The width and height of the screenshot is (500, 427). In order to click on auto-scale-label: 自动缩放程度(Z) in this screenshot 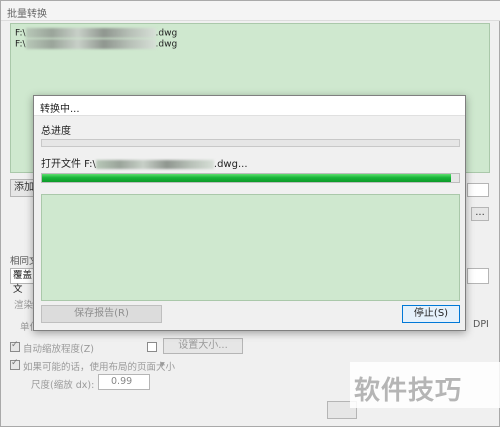, I will do `click(58, 349)`.